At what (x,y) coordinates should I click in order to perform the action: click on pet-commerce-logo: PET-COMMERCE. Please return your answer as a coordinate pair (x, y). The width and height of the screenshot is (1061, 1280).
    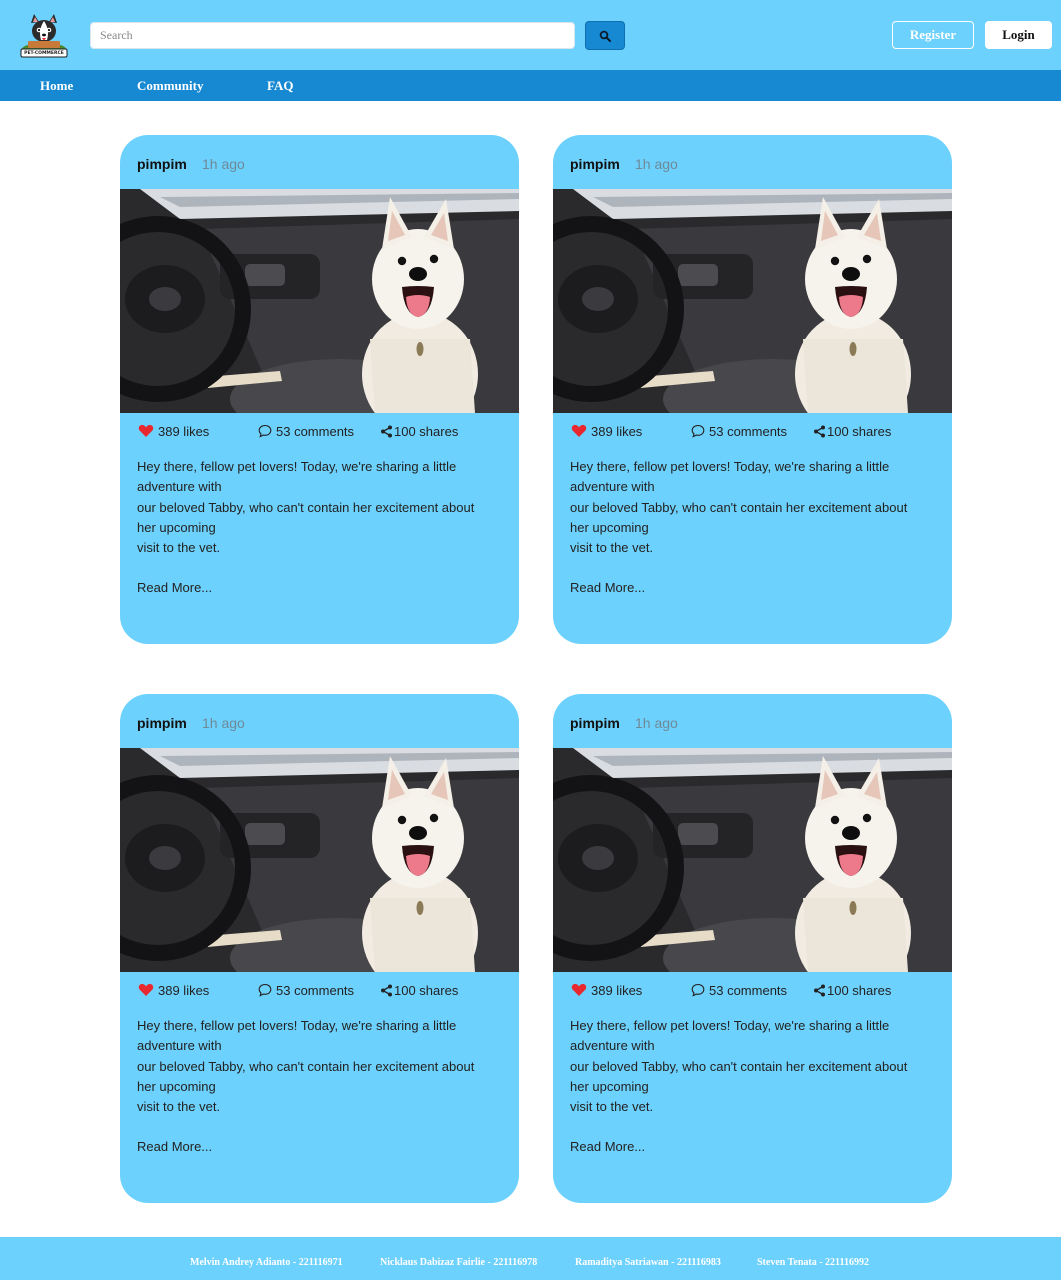
    Looking at the image, I should click on (44, 35).